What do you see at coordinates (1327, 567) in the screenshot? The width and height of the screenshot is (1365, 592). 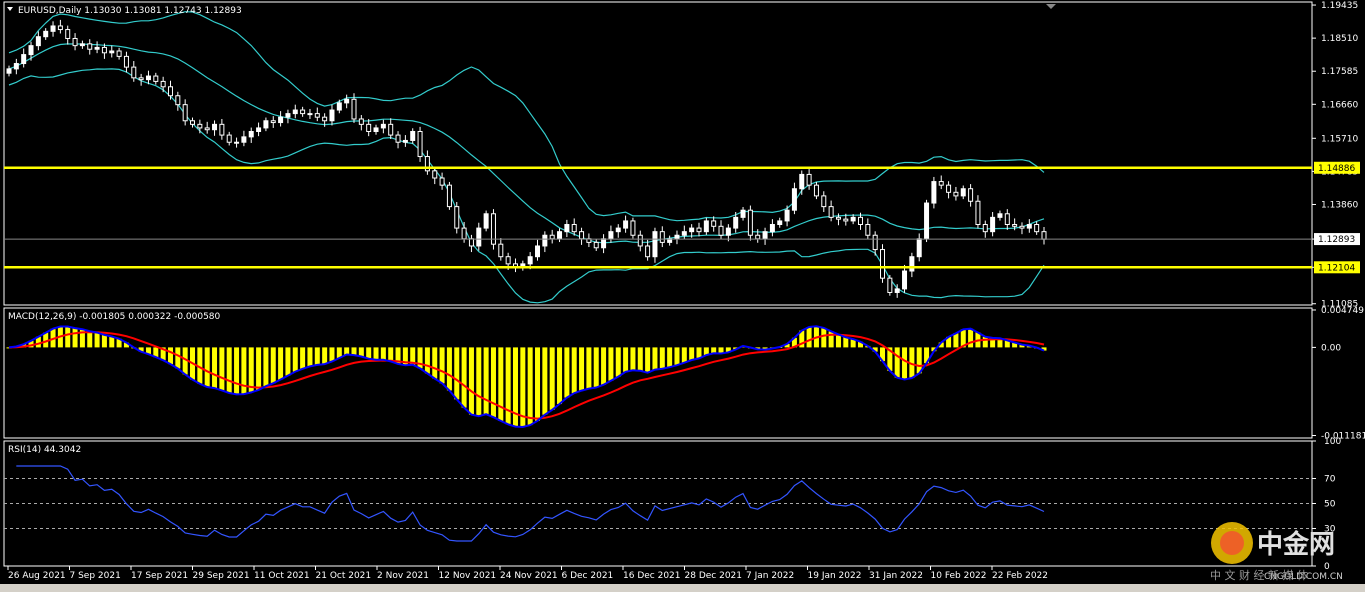 I see `rsi-tick-label: 0` at bounding box center [1327, 567].